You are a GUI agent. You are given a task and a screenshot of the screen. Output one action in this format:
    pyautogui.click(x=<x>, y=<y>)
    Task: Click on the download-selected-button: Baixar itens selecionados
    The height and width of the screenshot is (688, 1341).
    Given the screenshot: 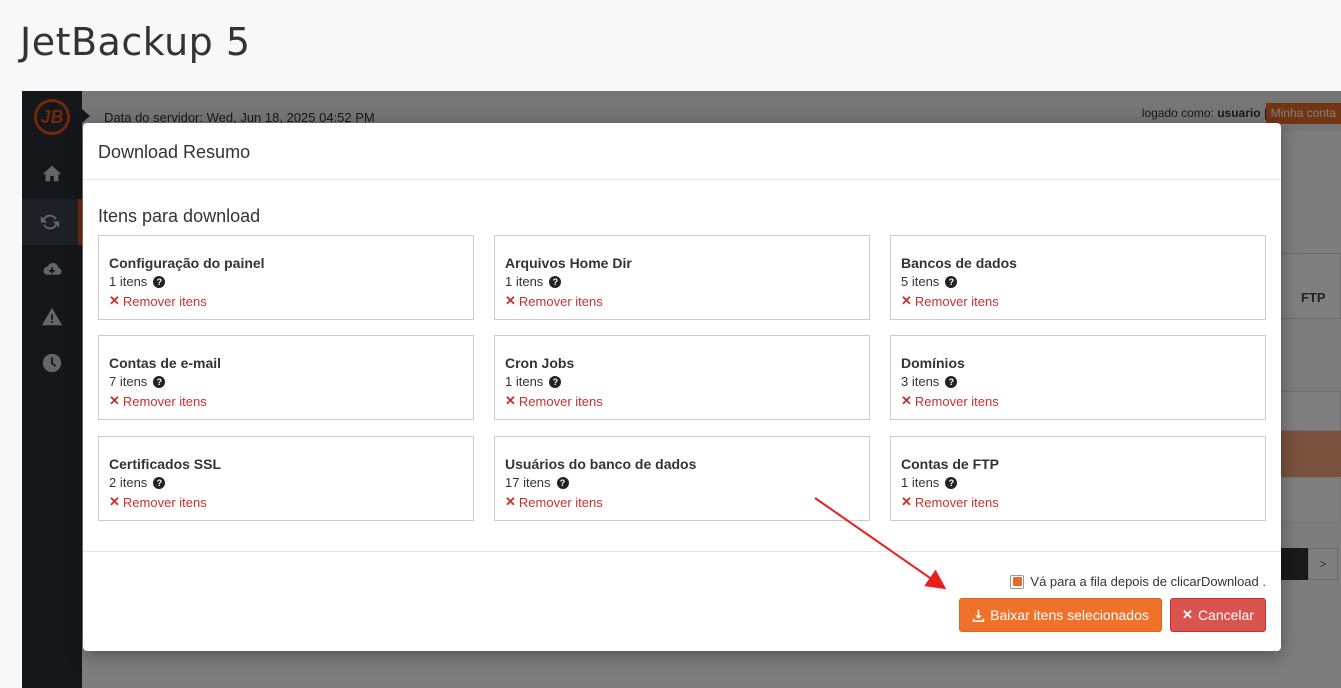 What is the action you would take?
    pyautogui.click(x=1060, y=615)
    